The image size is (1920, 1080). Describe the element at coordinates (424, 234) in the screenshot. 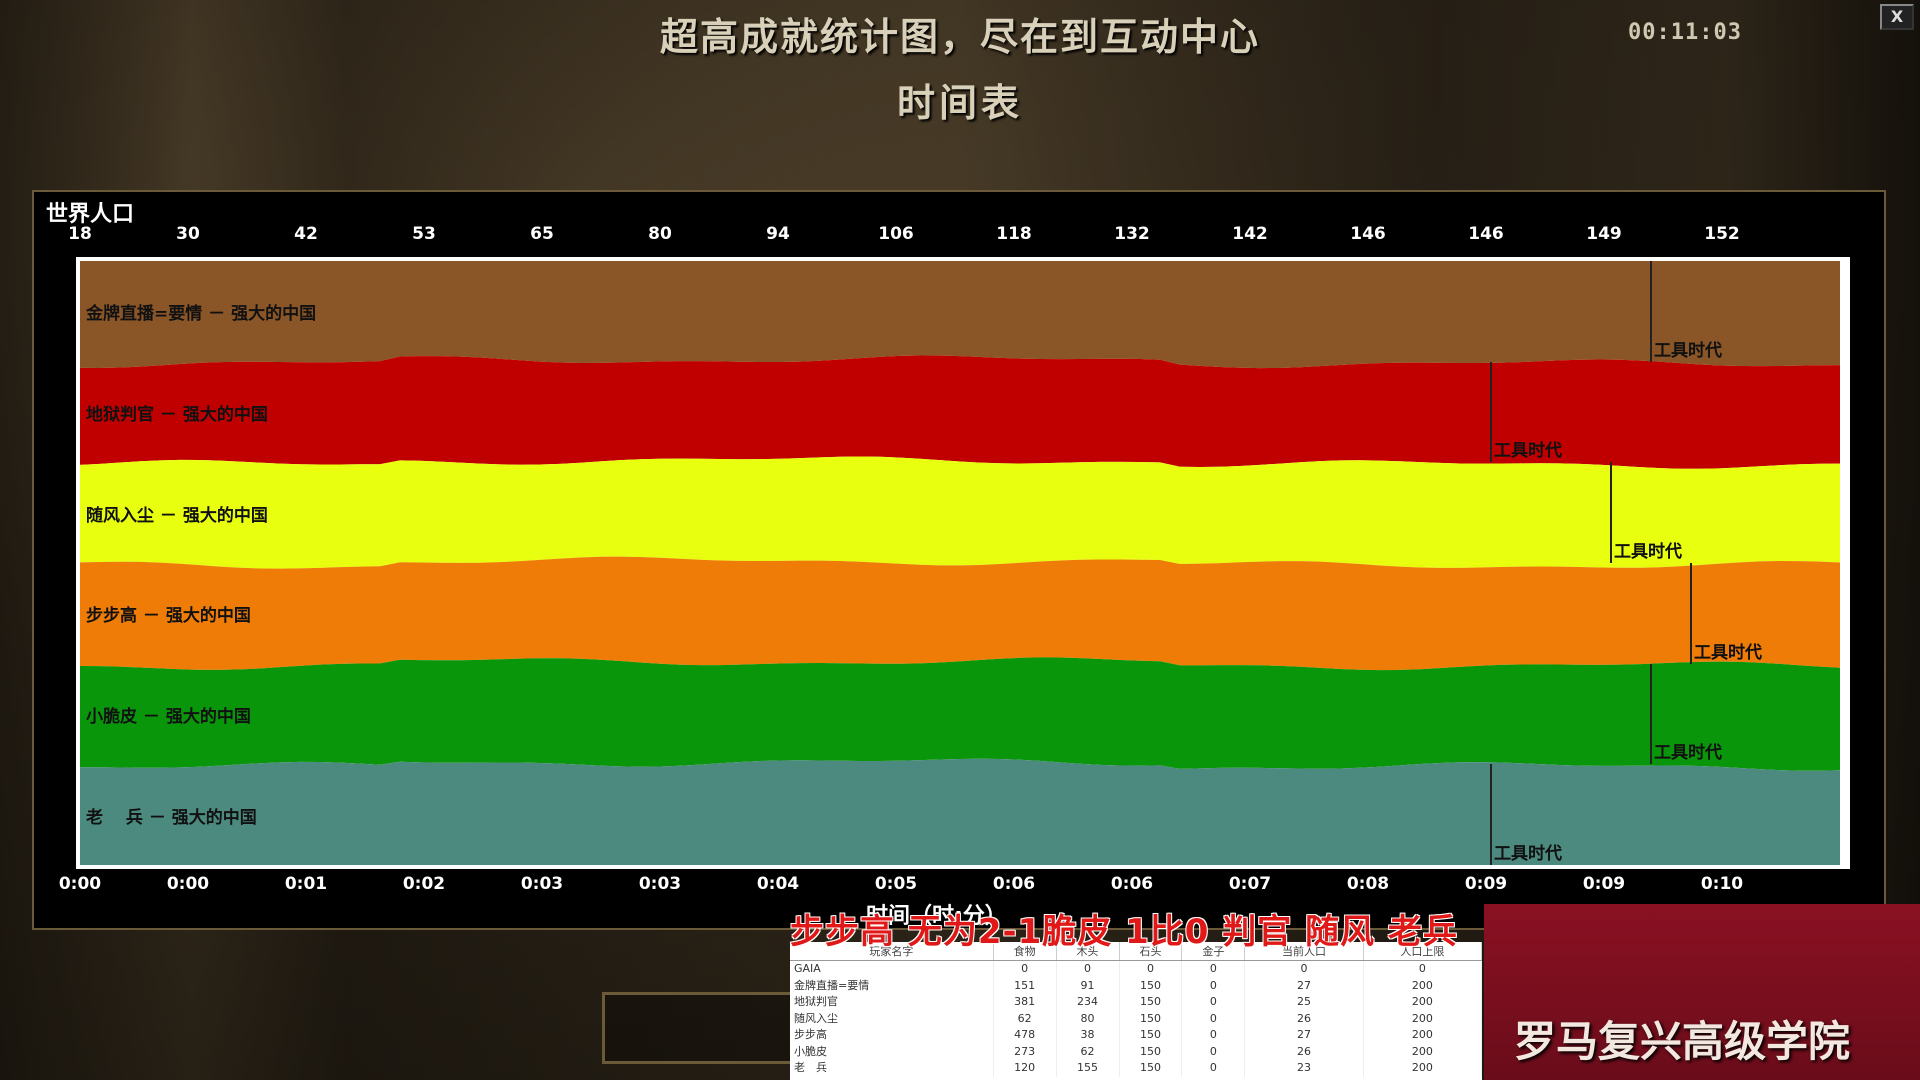

I see `population-tick: 53` at that location.